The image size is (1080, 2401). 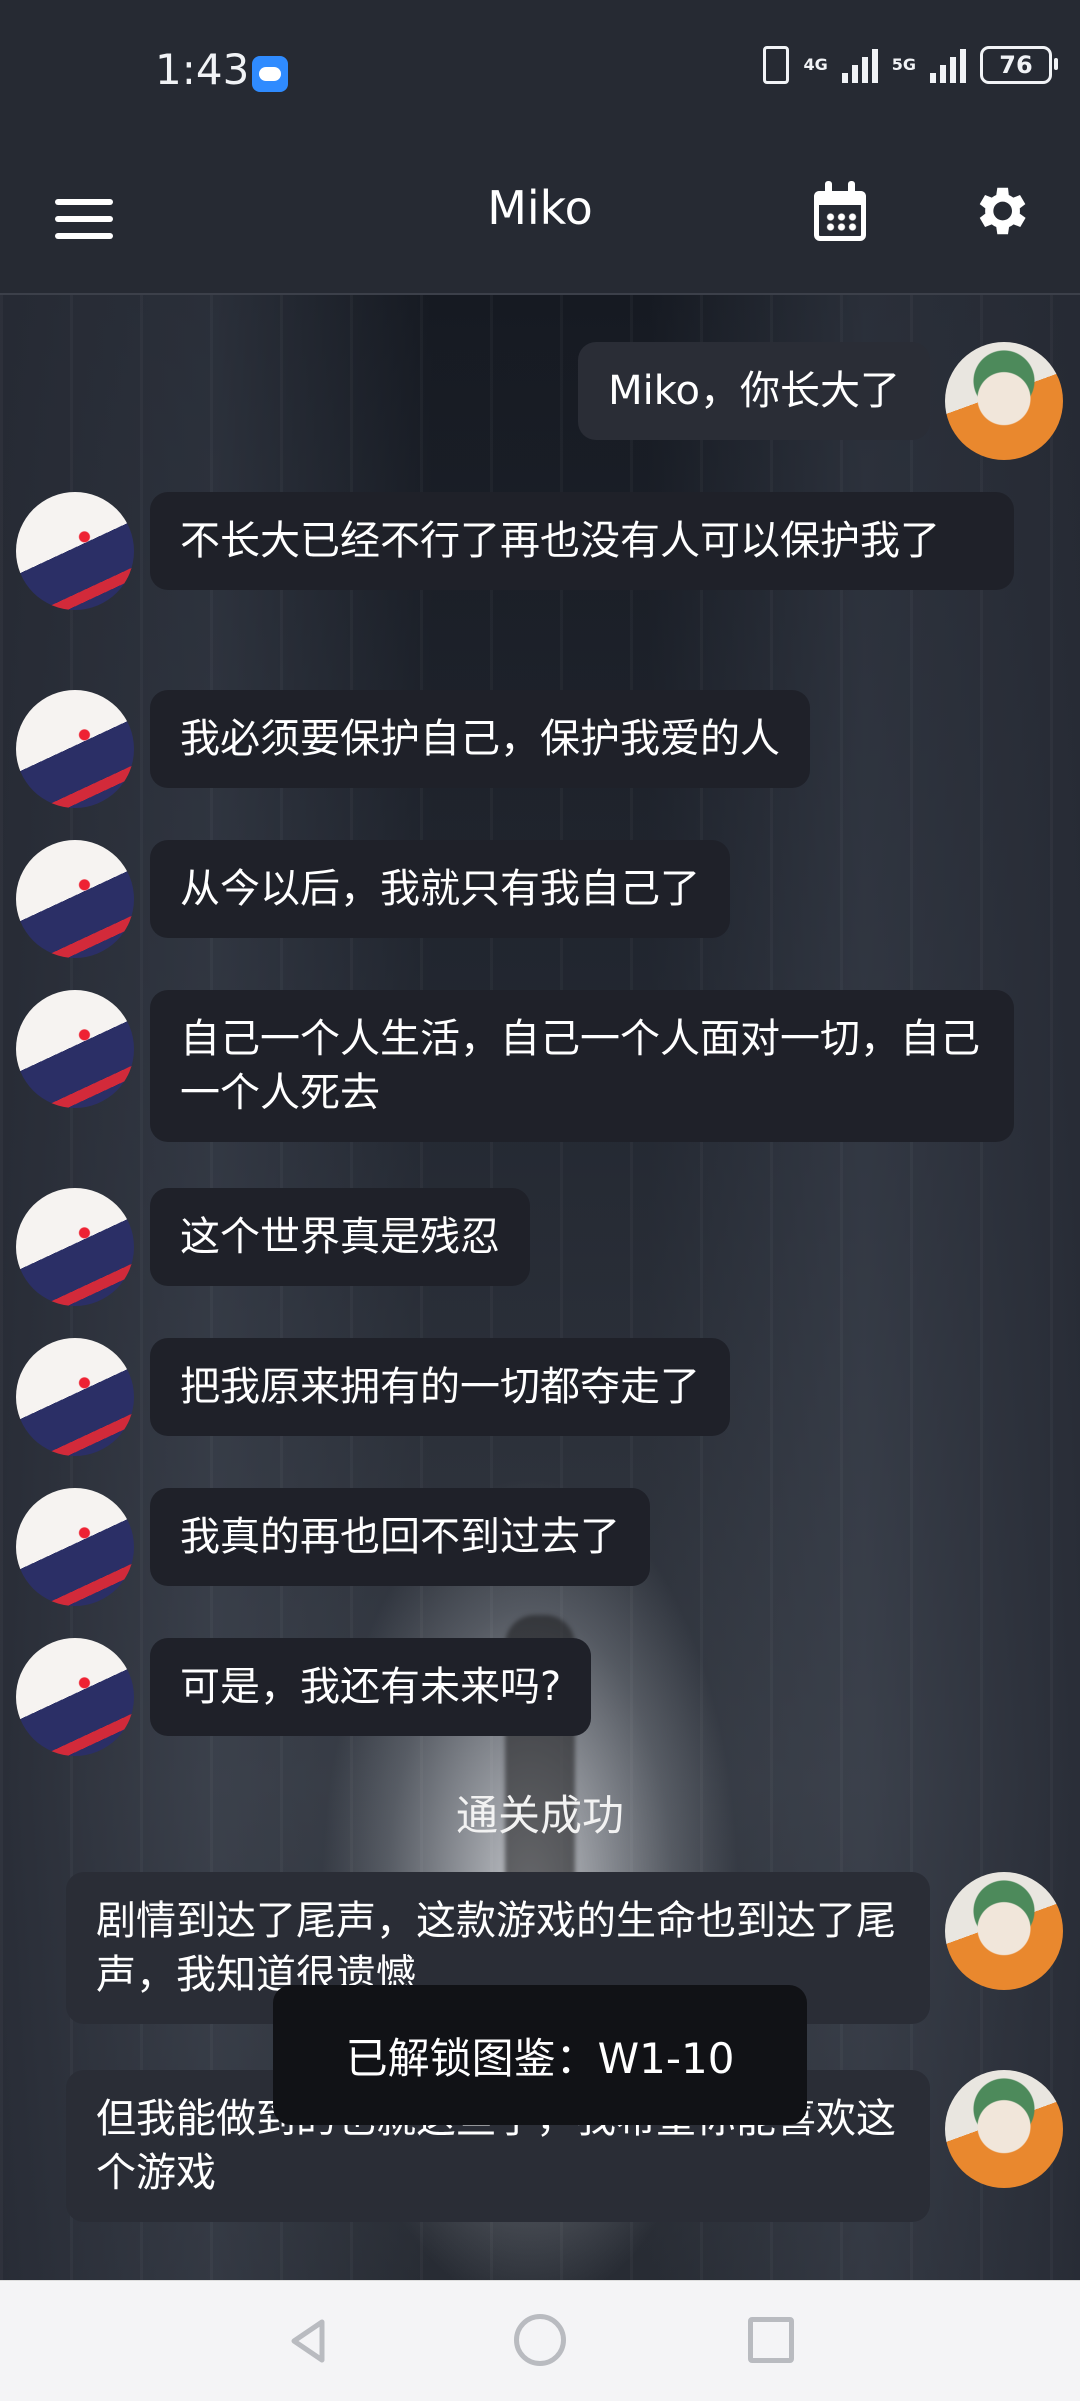 I want to click on home-icon, so click(x=540, y=2340).